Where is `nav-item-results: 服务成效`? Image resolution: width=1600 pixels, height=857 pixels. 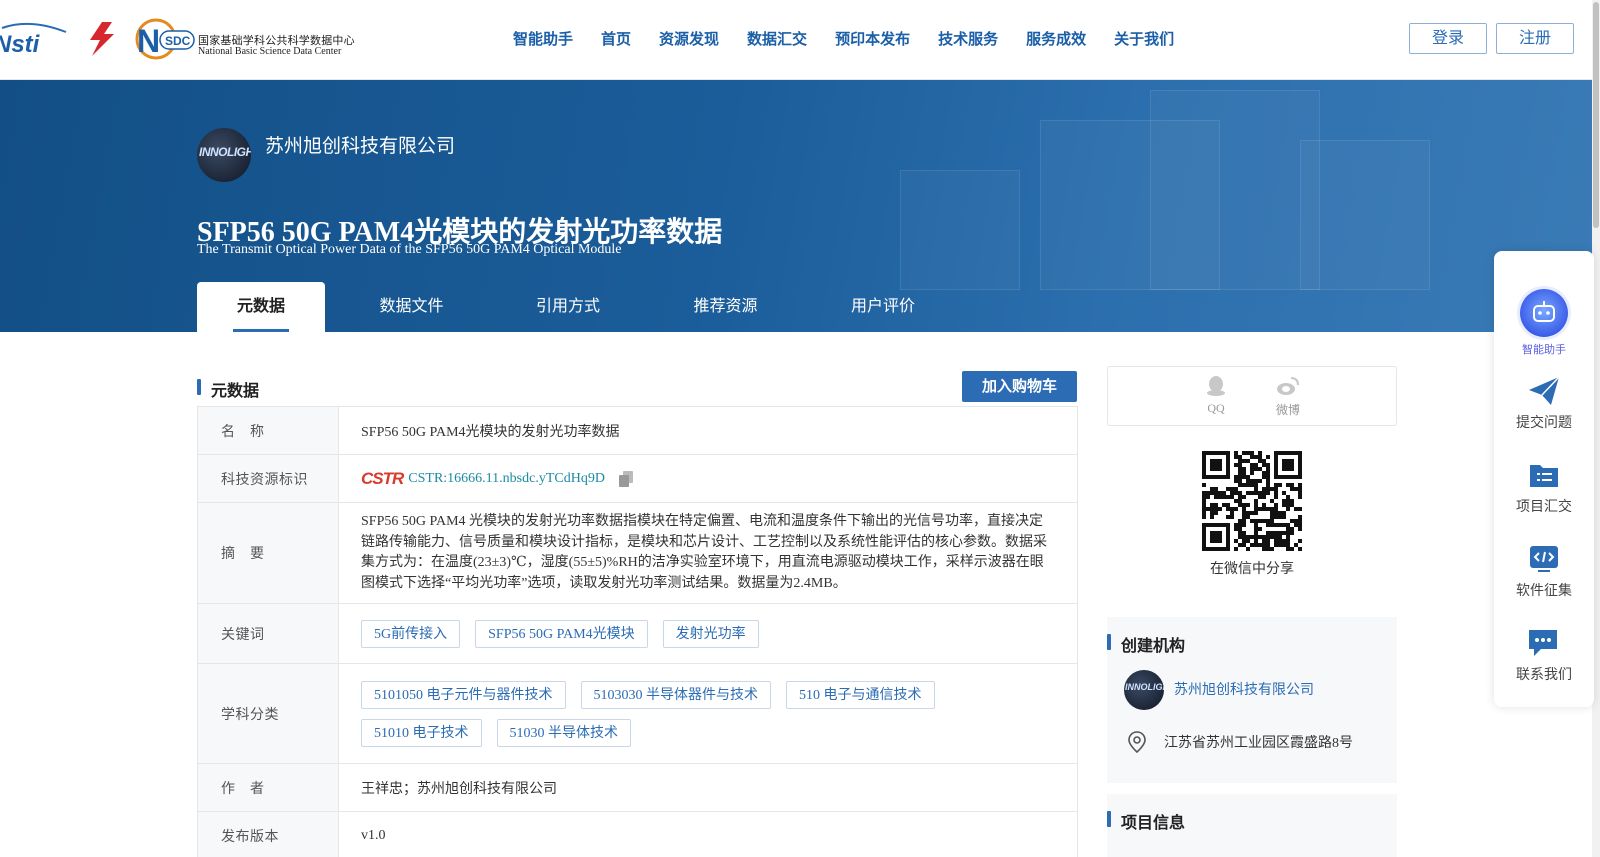 nav-item-results: 服务成效 is located at coordinates (1056, 38).